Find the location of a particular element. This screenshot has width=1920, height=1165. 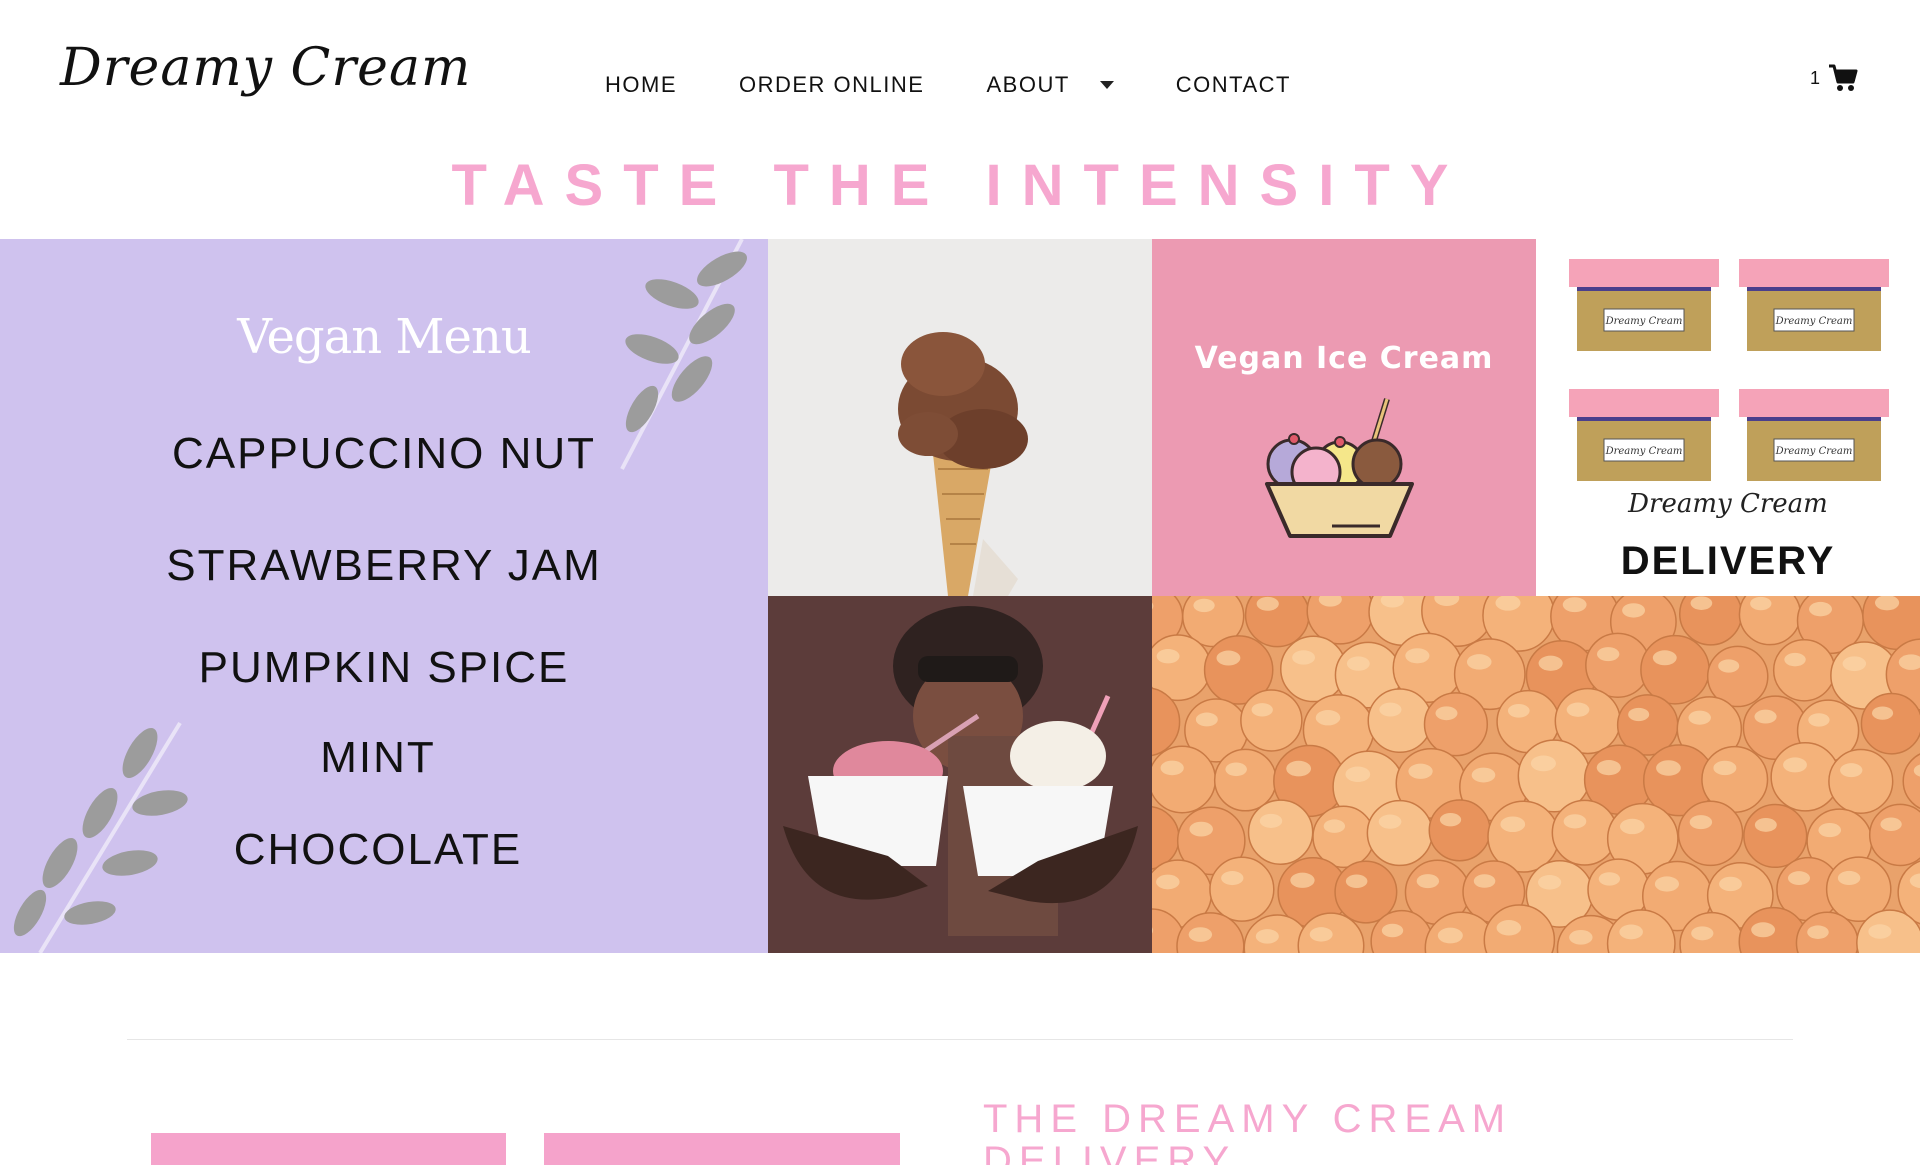

nav-about-label: ABOUT is located at coordinates (1028, 84).